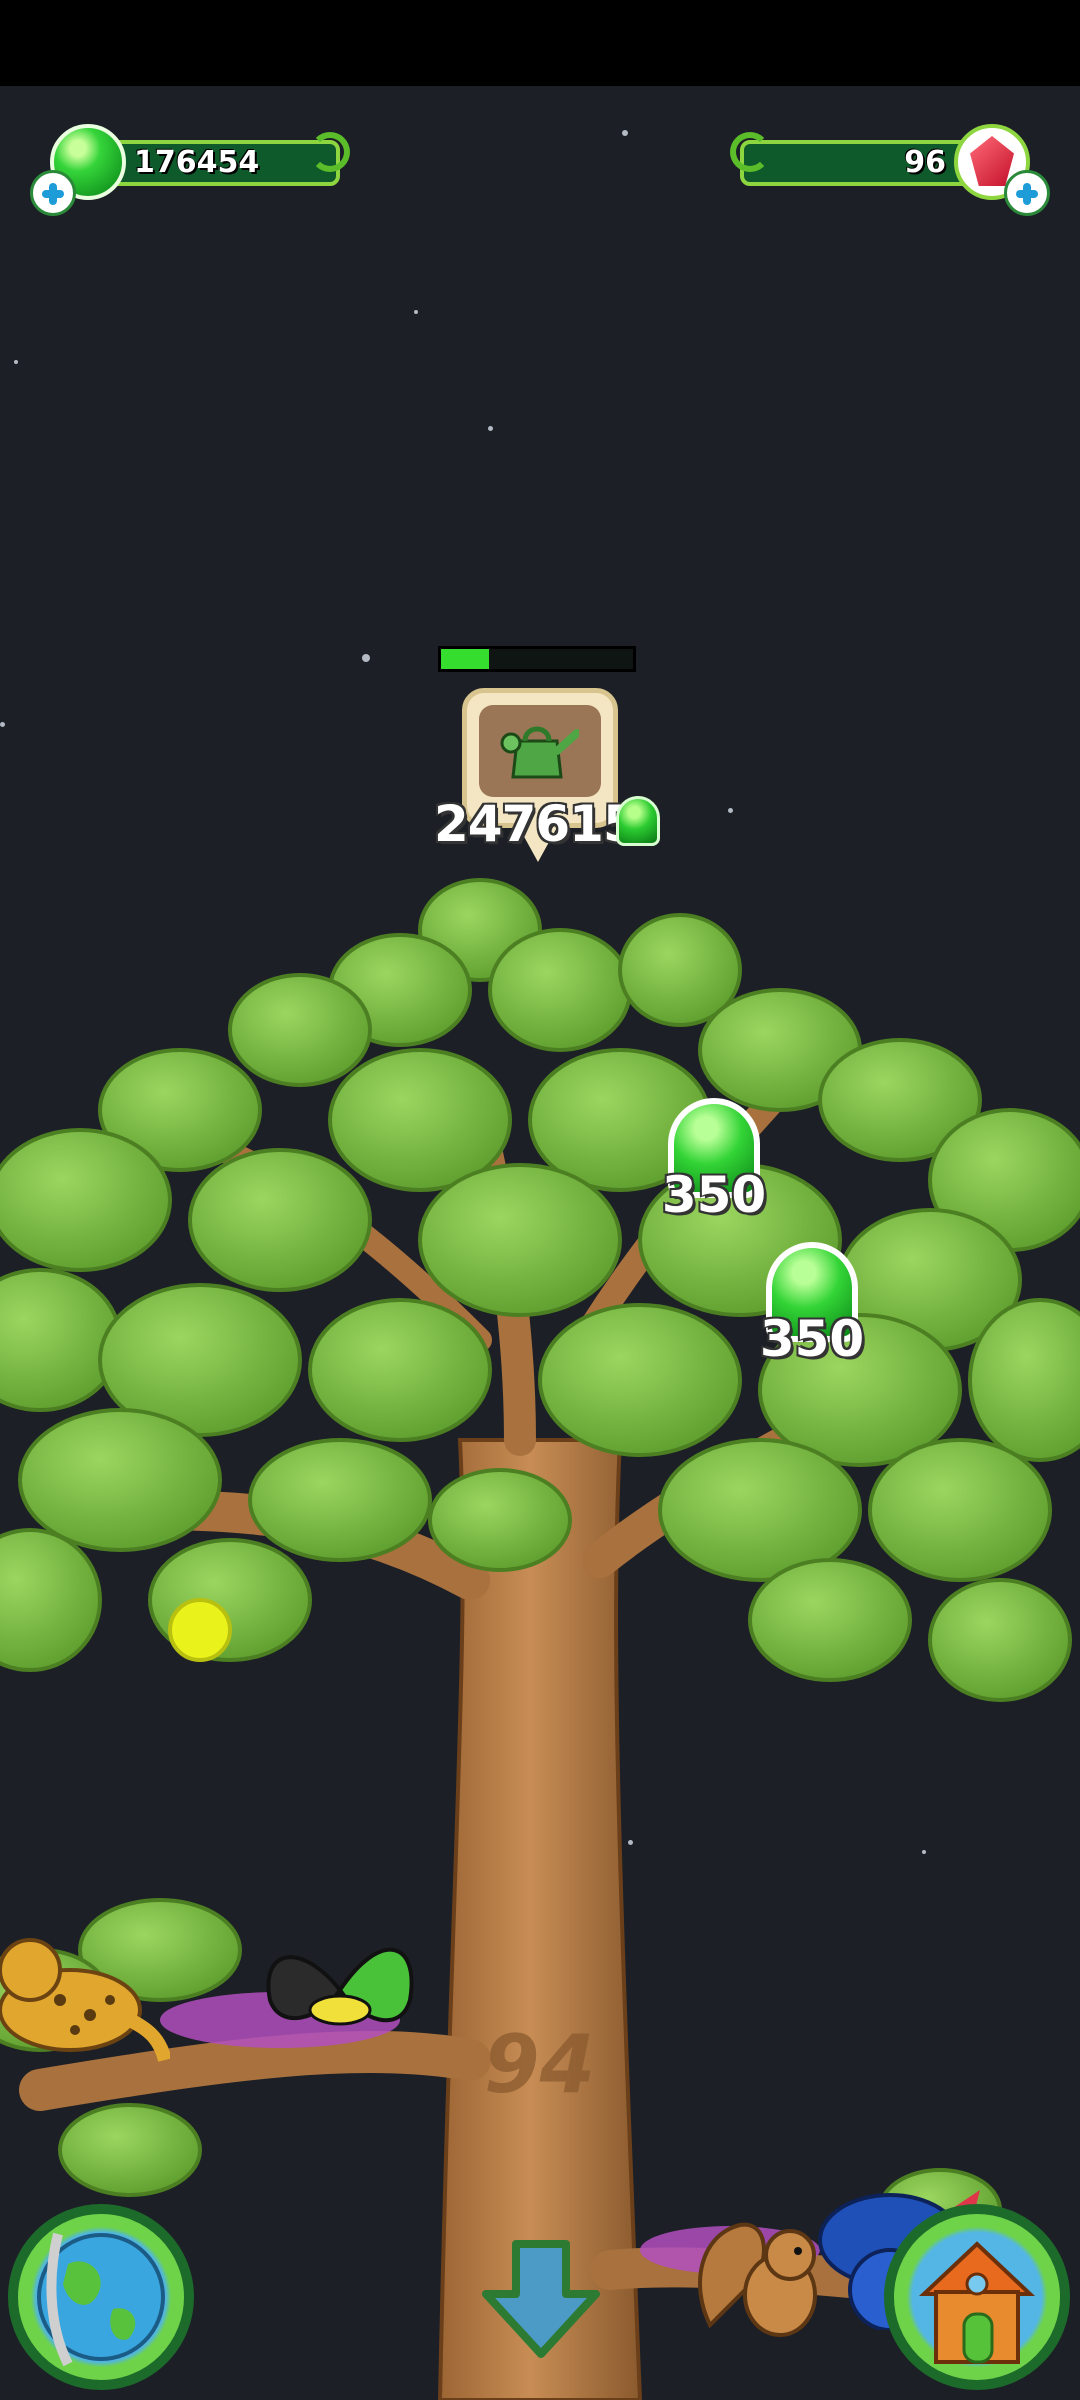 The height and width of the screenshot is (2400, 1080). I want to click on crystal-currency-counter: 96, so click(890, 167).